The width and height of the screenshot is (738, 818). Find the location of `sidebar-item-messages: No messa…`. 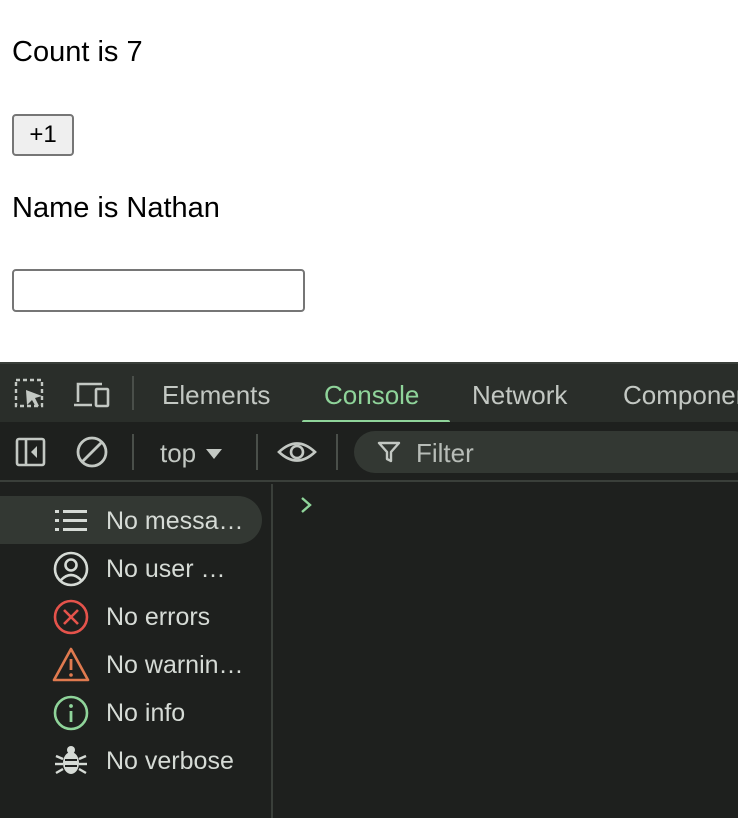

sidebar-item-messages: No messa… is located at coordinates (131, 520).